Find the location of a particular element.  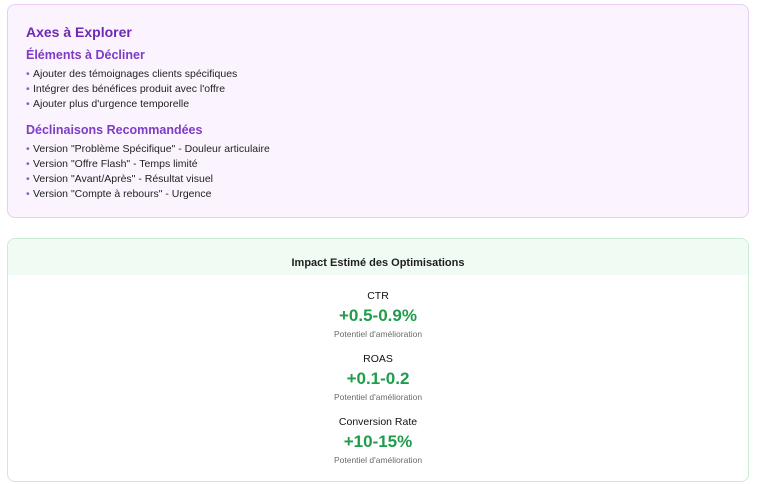

metric-name: Conversion Rate is located at coordinates (378, 422).